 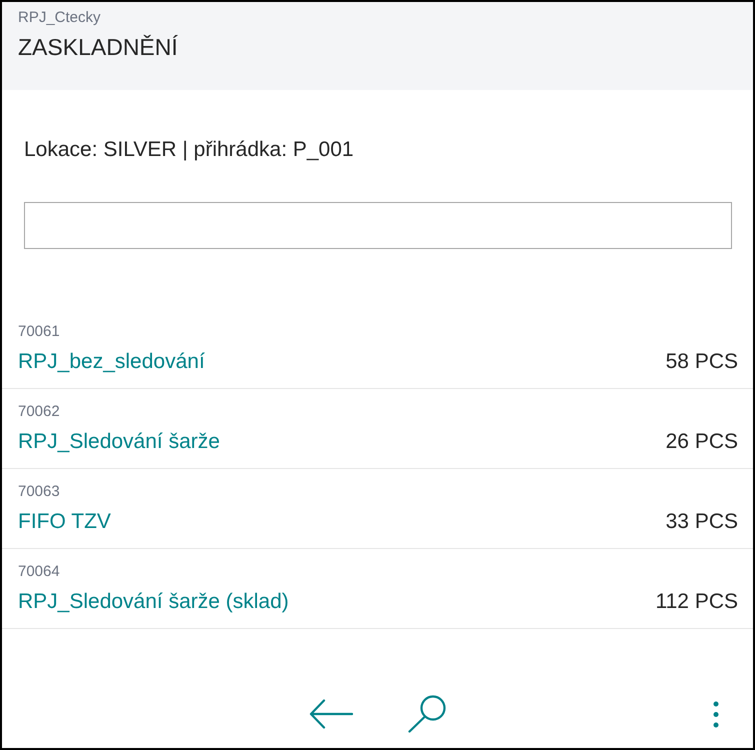 What do you see at coordinates (39, 492) in the screenshot?
I see `item-number: 70063` at bounding box center [39, 492].